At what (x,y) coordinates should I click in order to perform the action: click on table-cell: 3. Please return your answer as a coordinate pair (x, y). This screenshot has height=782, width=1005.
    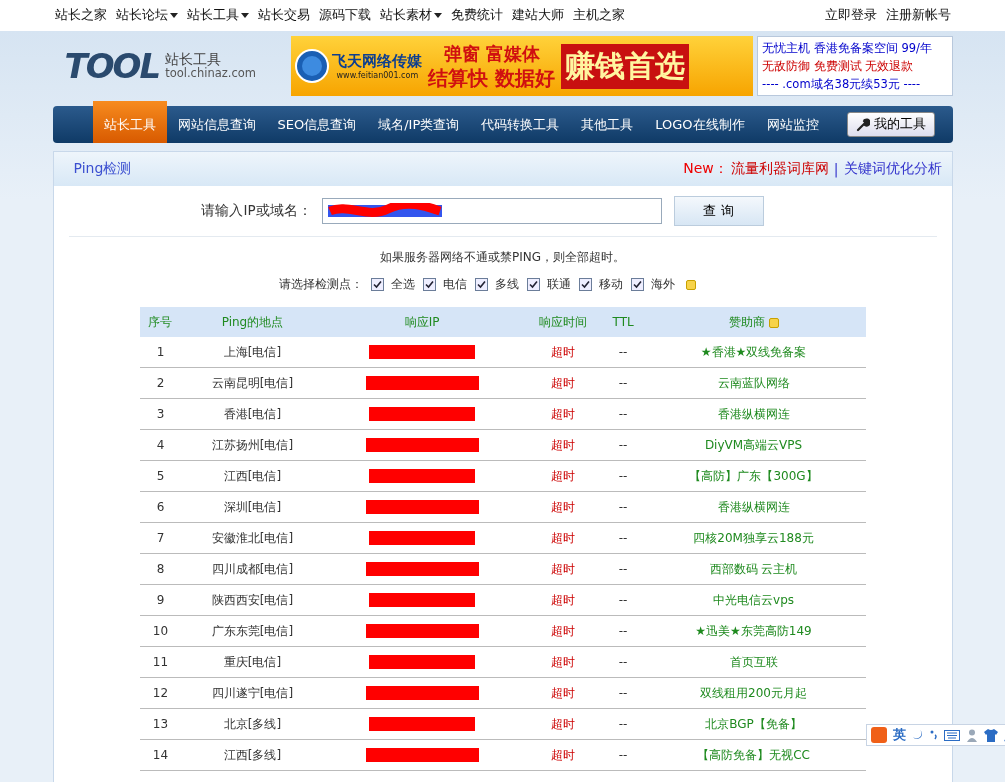
    Looking at the image, I should click on (160, 414).